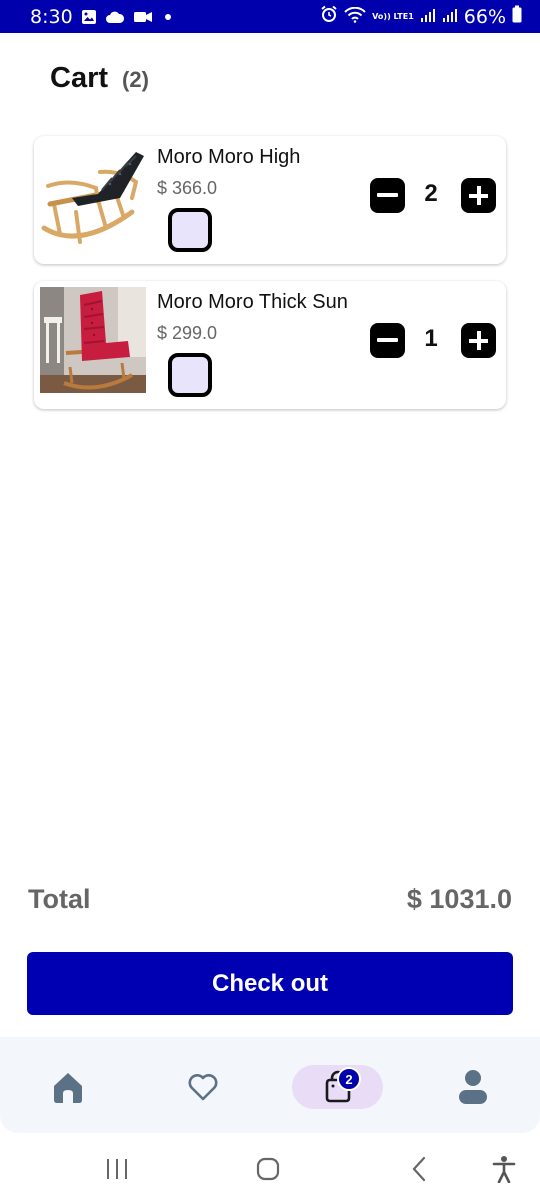 Image resolution: width=540 pixels, height=1204 pixels. What do you see at coordinates (59, 899) in the screenshot?
I see `total-label: Total` at bounding box center [59, 899].